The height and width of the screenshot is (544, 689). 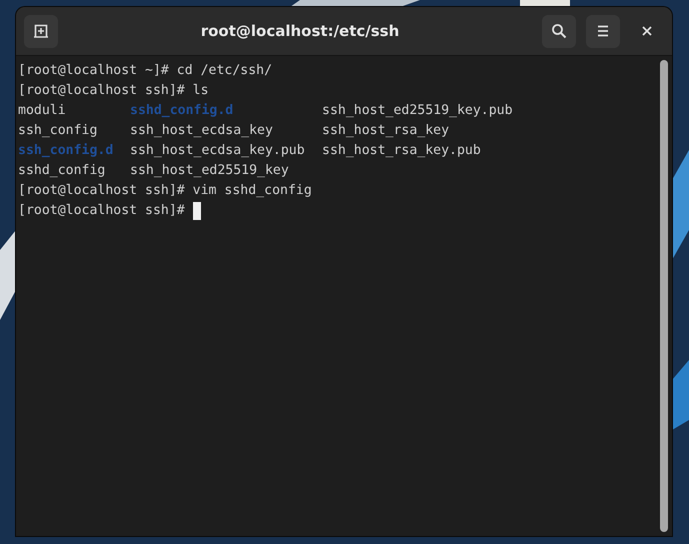 What do you see at coordinates (42, 111) in the screenshot?
I see `file-name: moduli` at bounding box center [42, 111].